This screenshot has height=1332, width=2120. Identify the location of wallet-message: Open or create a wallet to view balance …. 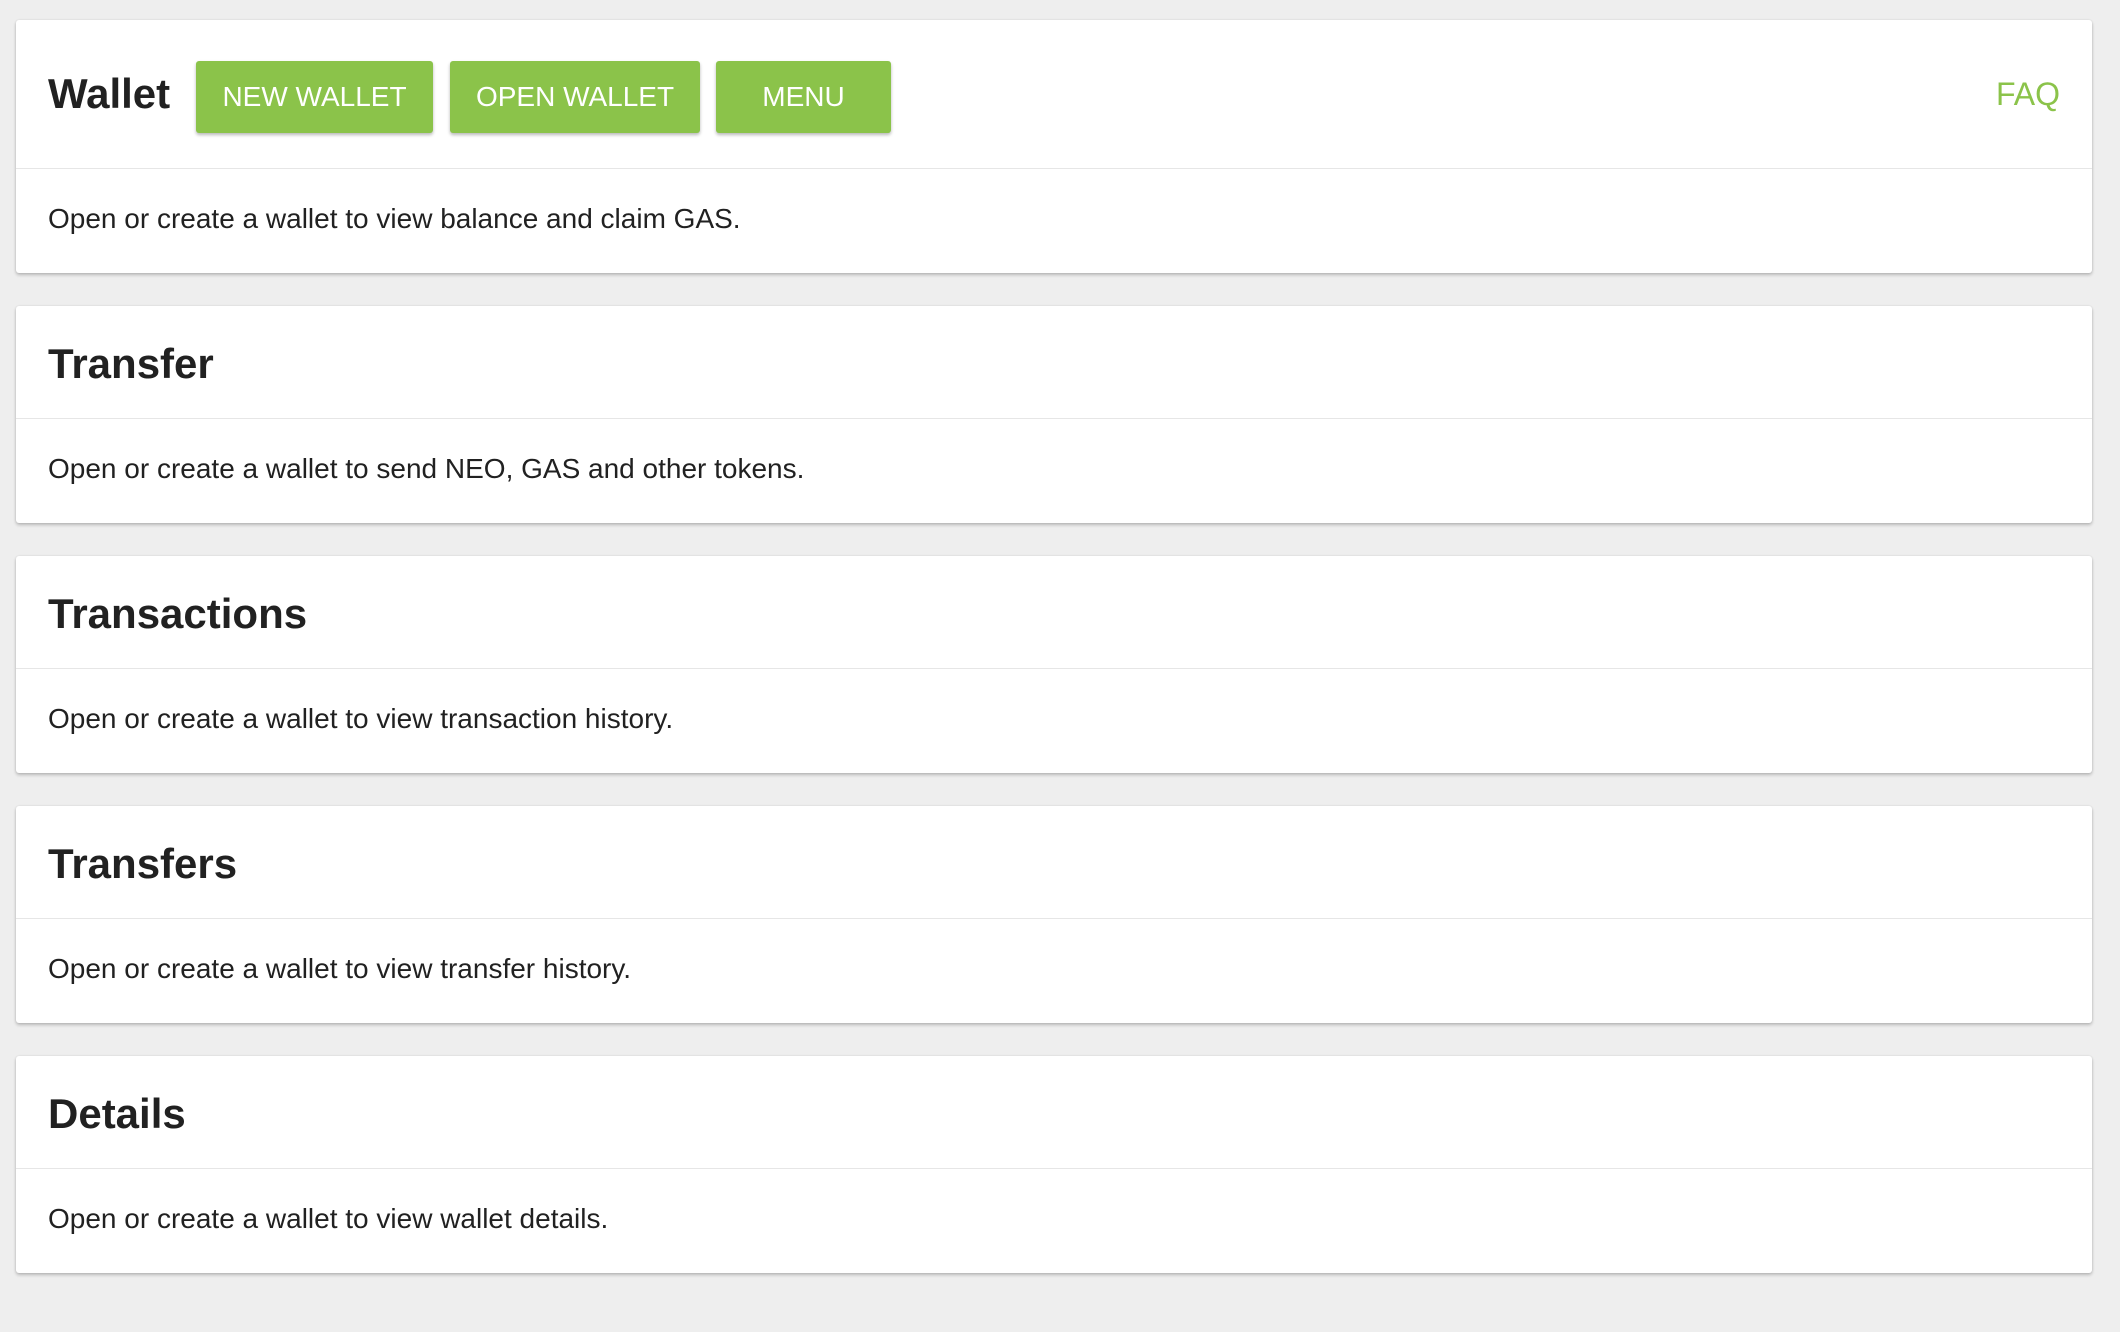
(394, 218).